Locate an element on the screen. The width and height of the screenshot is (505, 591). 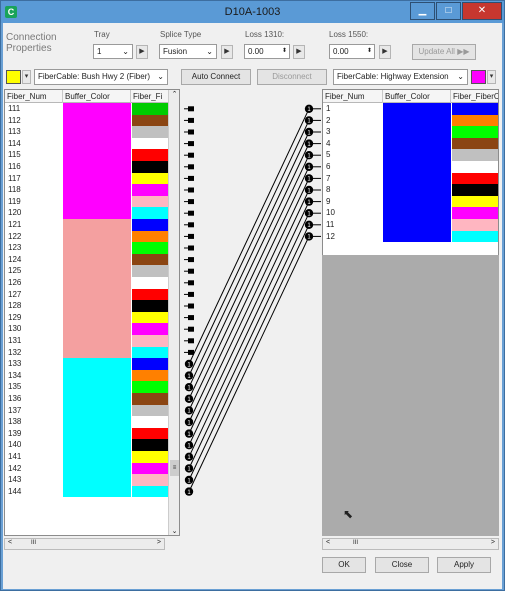
title-bar: C D10A-1003 ▁ □ ✕ is located at coordinates (252, 12).